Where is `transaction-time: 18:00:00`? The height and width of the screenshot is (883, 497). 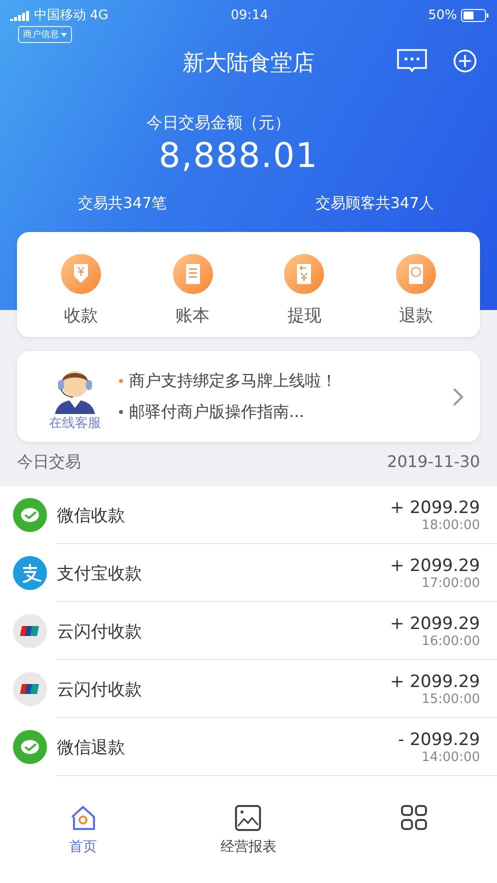 transaction-time: 18:00:00 is located at coordinates (451, 525).